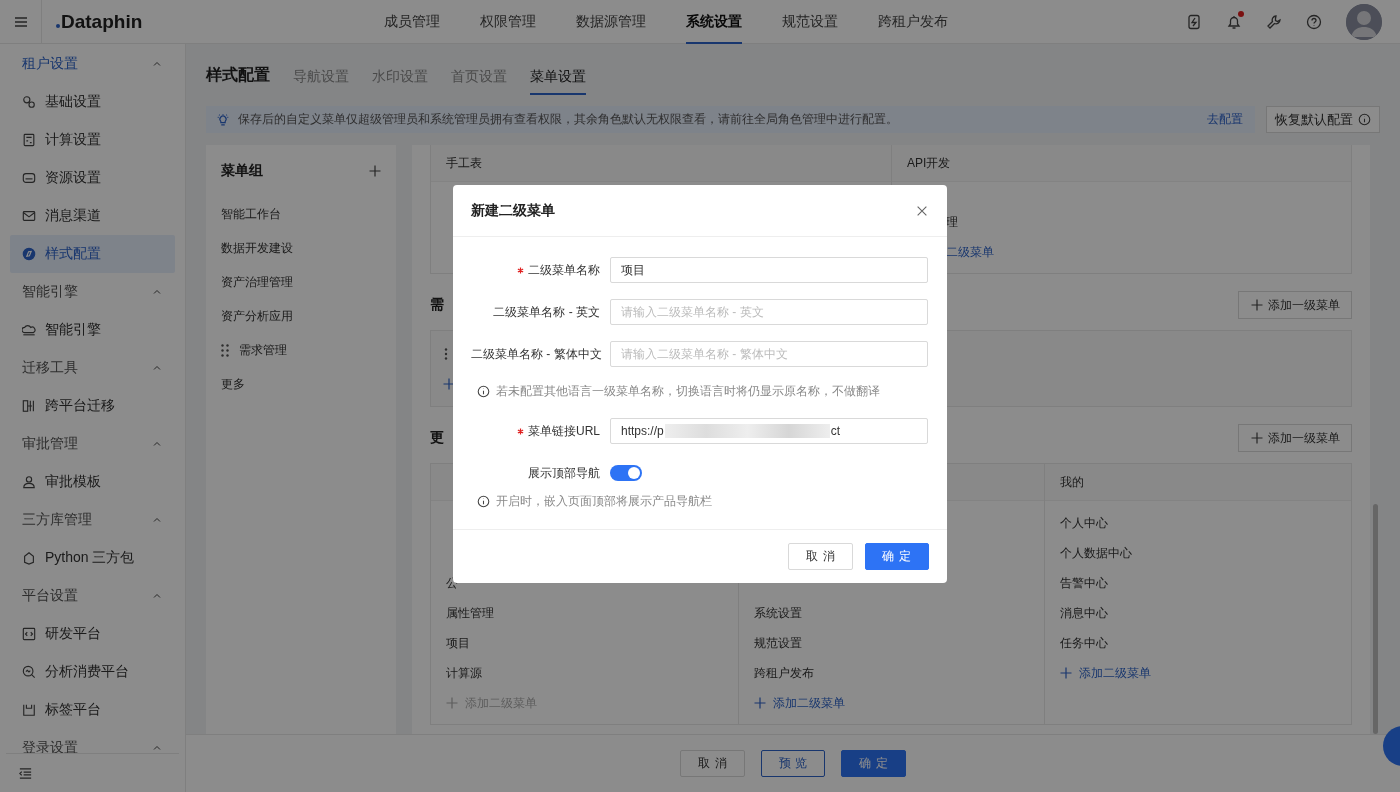 The image size is (1400, 792). What do you see at coordinates (1198, 553) in the screenshot?
I see `menu-item: 个人数据中心` at bounding box center [1198, 553].